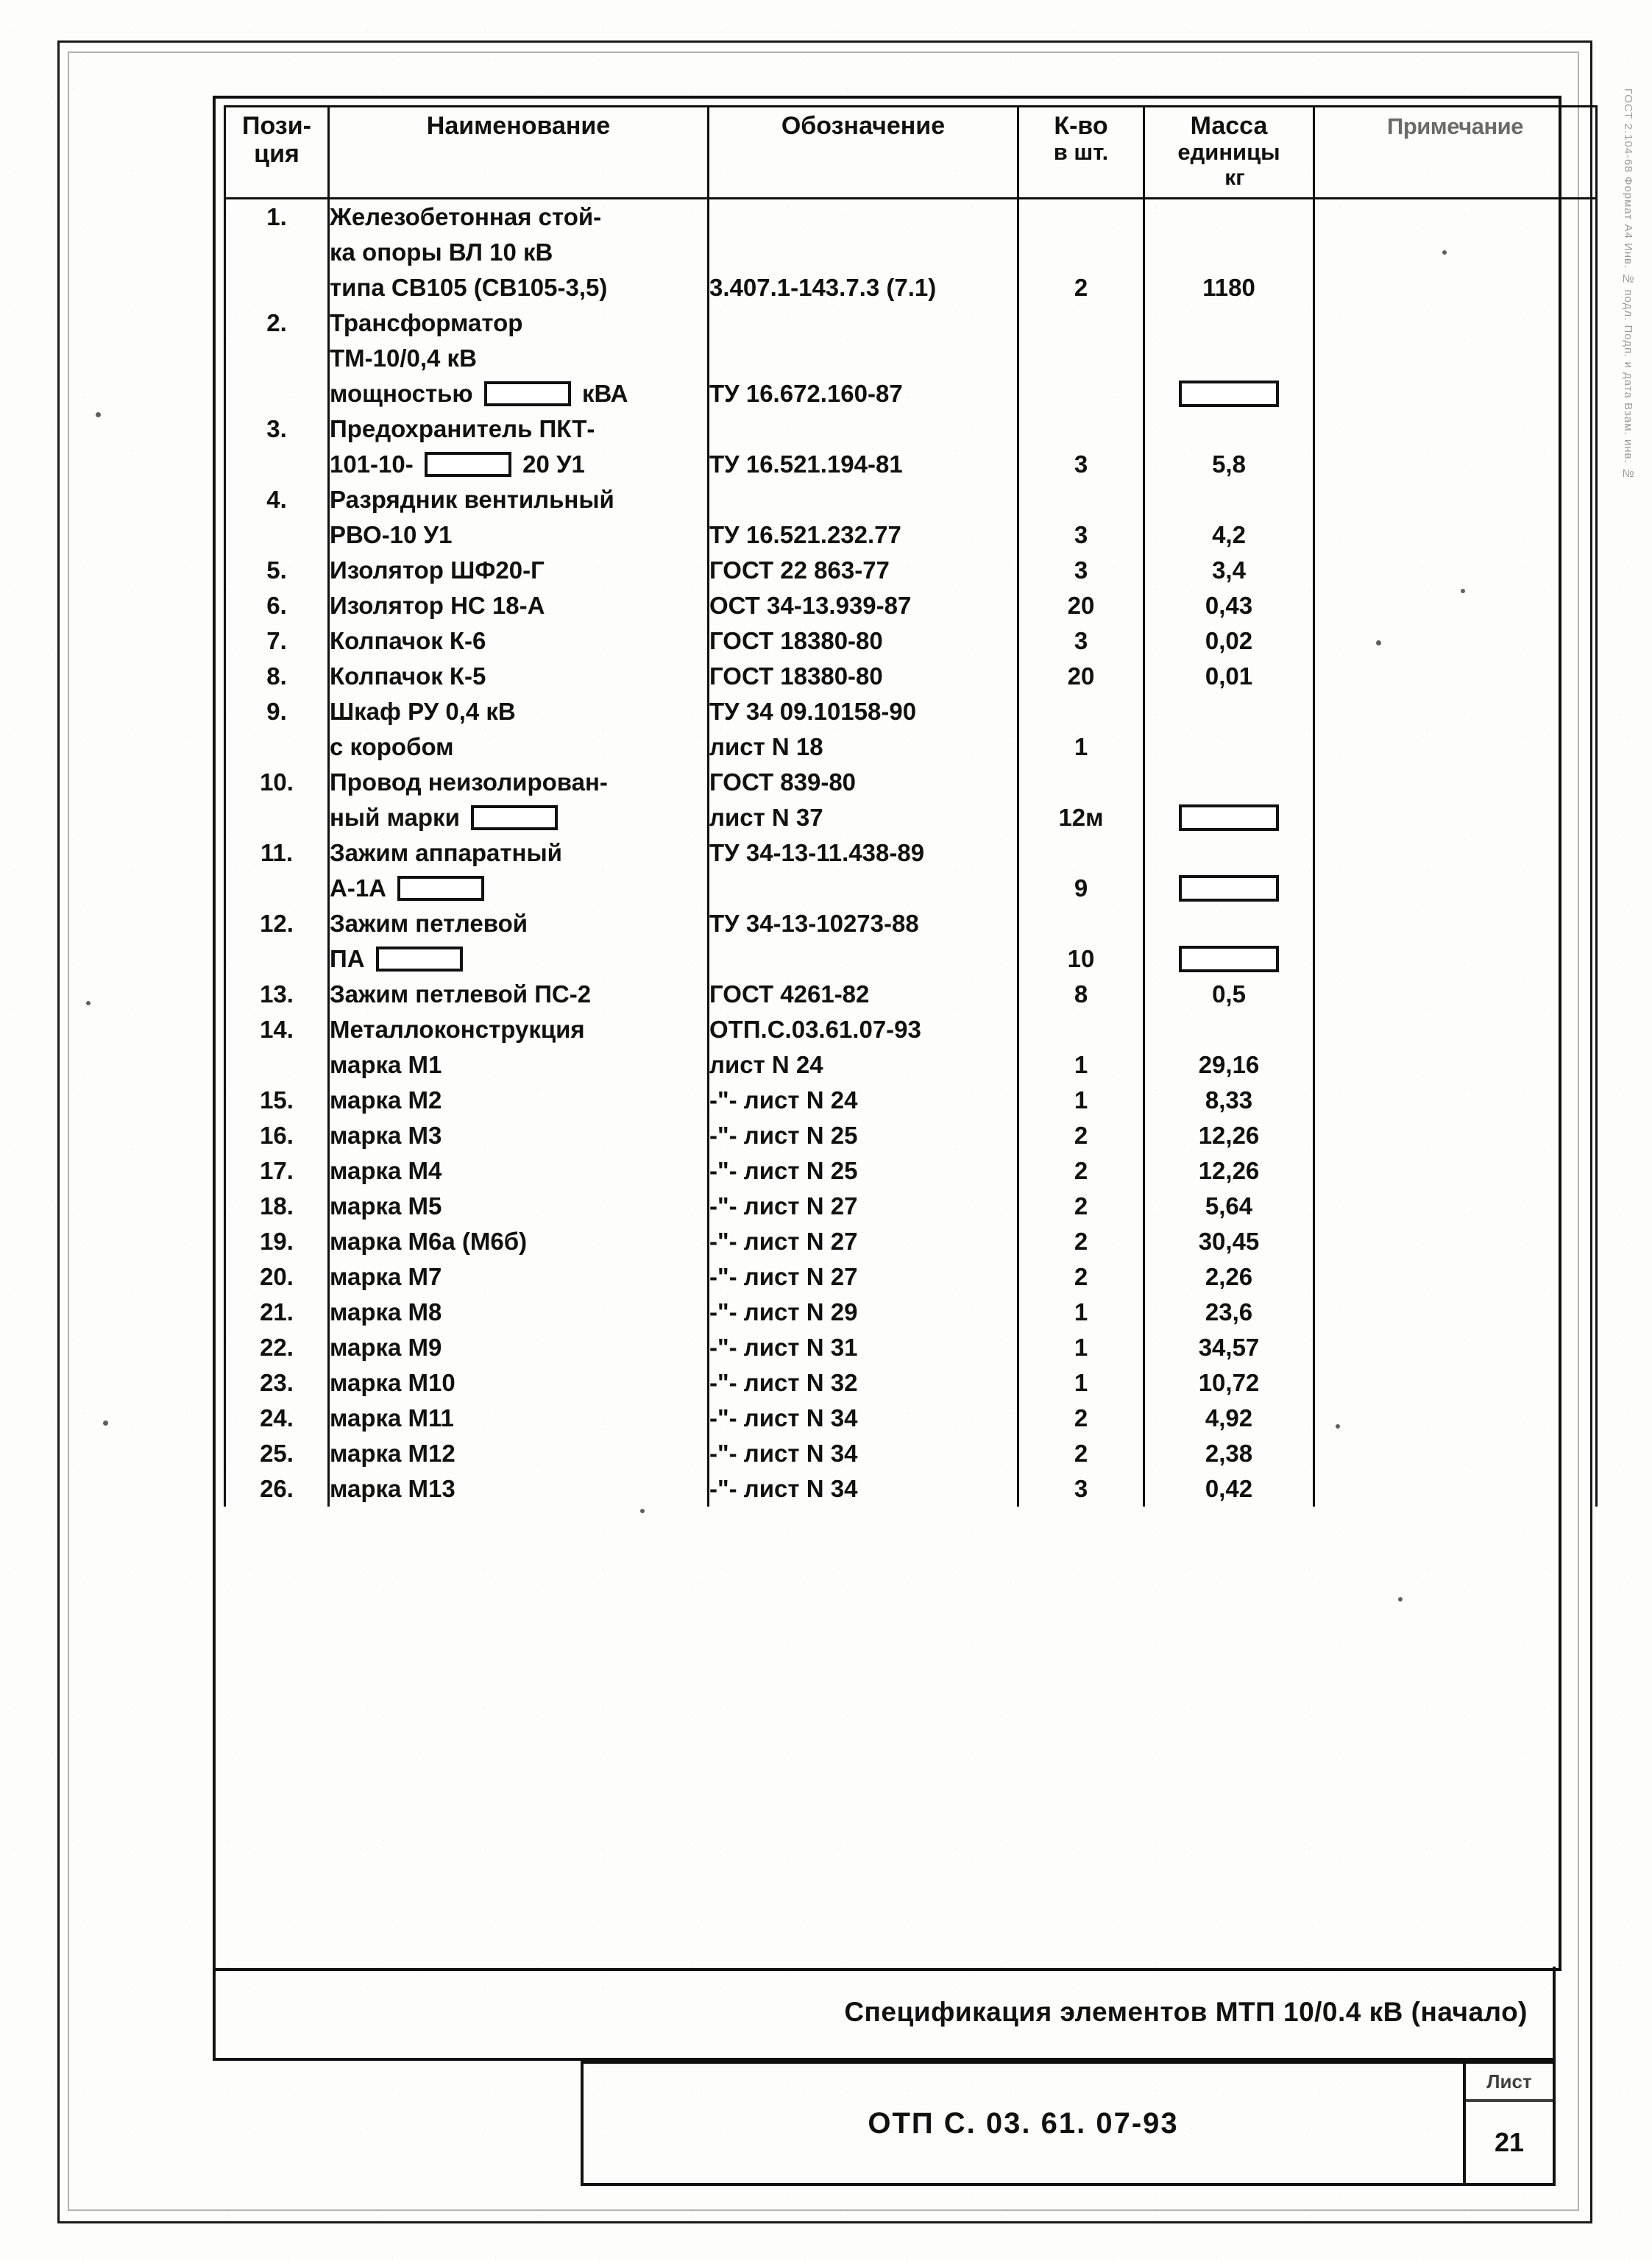  I want to click on mass-value: 12,26, so click(1229, 1171).